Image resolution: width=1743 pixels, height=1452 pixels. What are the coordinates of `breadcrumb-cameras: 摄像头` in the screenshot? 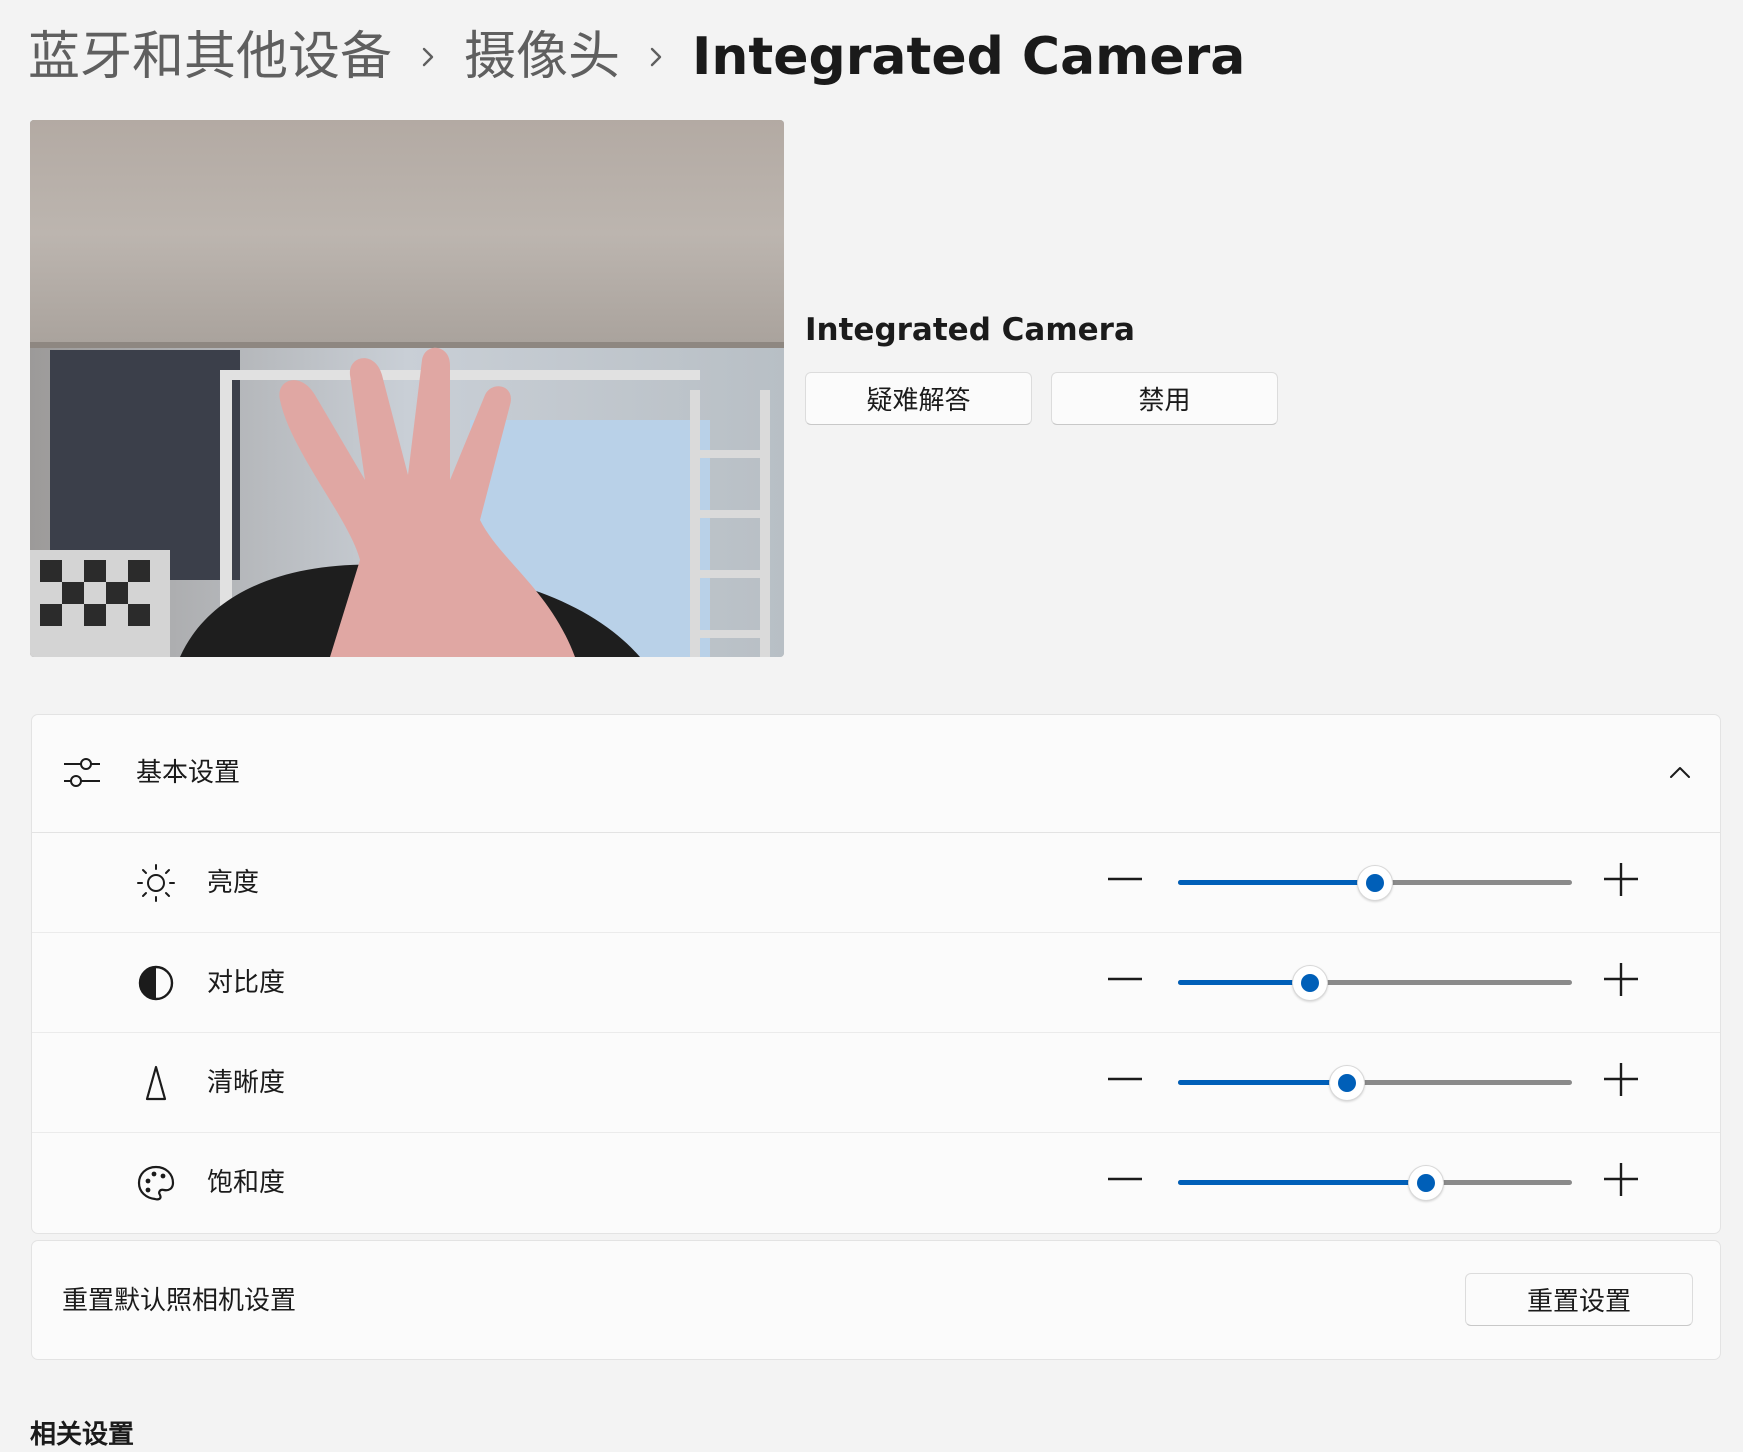 It's located at (542, 57).